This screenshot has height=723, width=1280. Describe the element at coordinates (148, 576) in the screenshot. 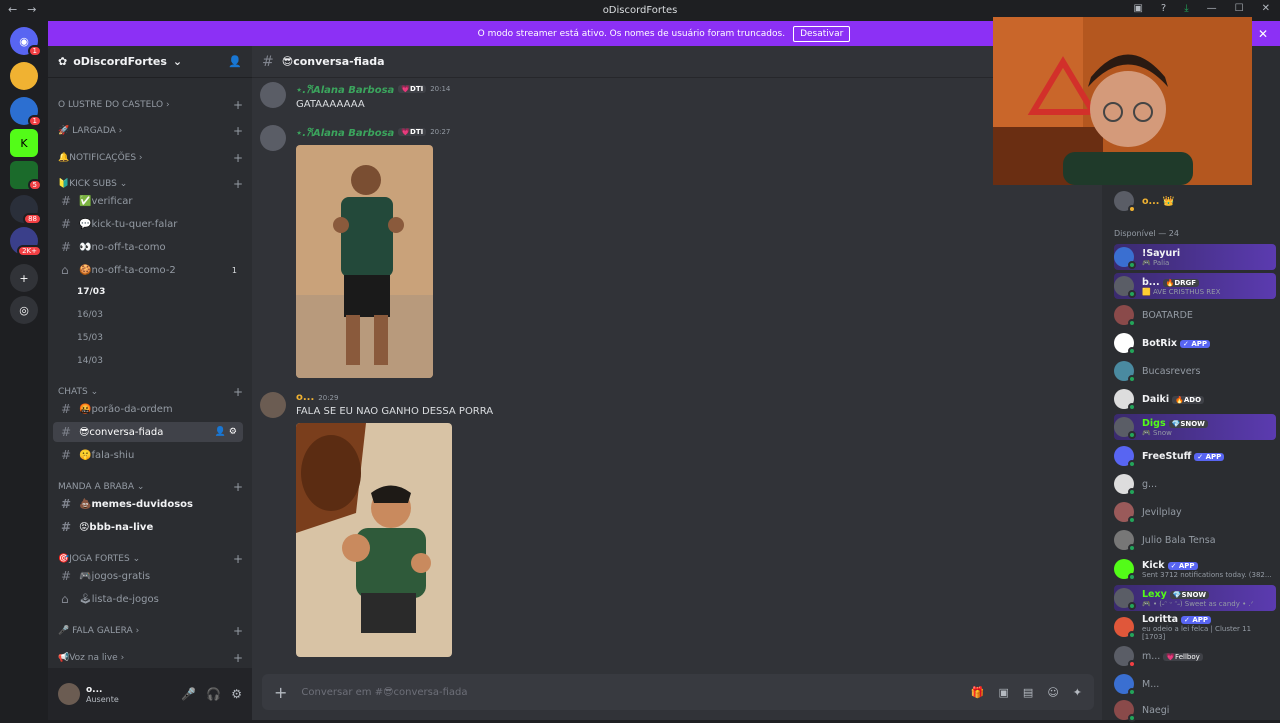

I see `channel-jogos: # 🎮jogos-gratis` at that location.